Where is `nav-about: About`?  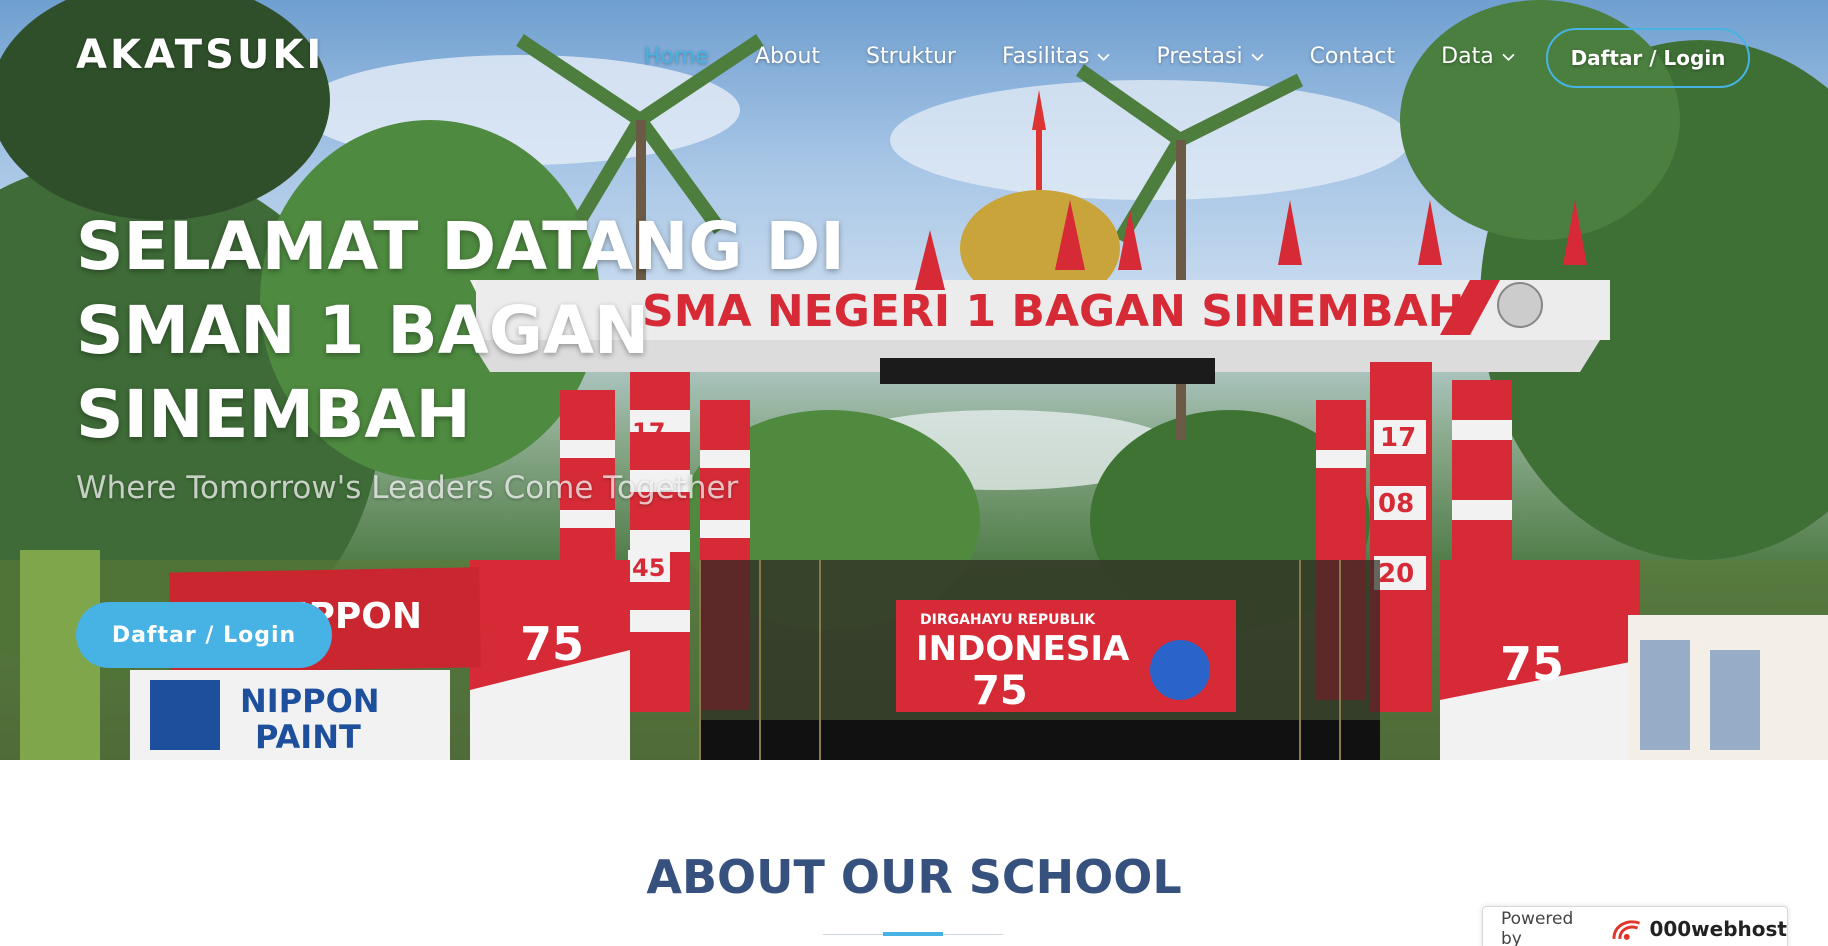
nav-about: About is located at coordinates (787, 56).